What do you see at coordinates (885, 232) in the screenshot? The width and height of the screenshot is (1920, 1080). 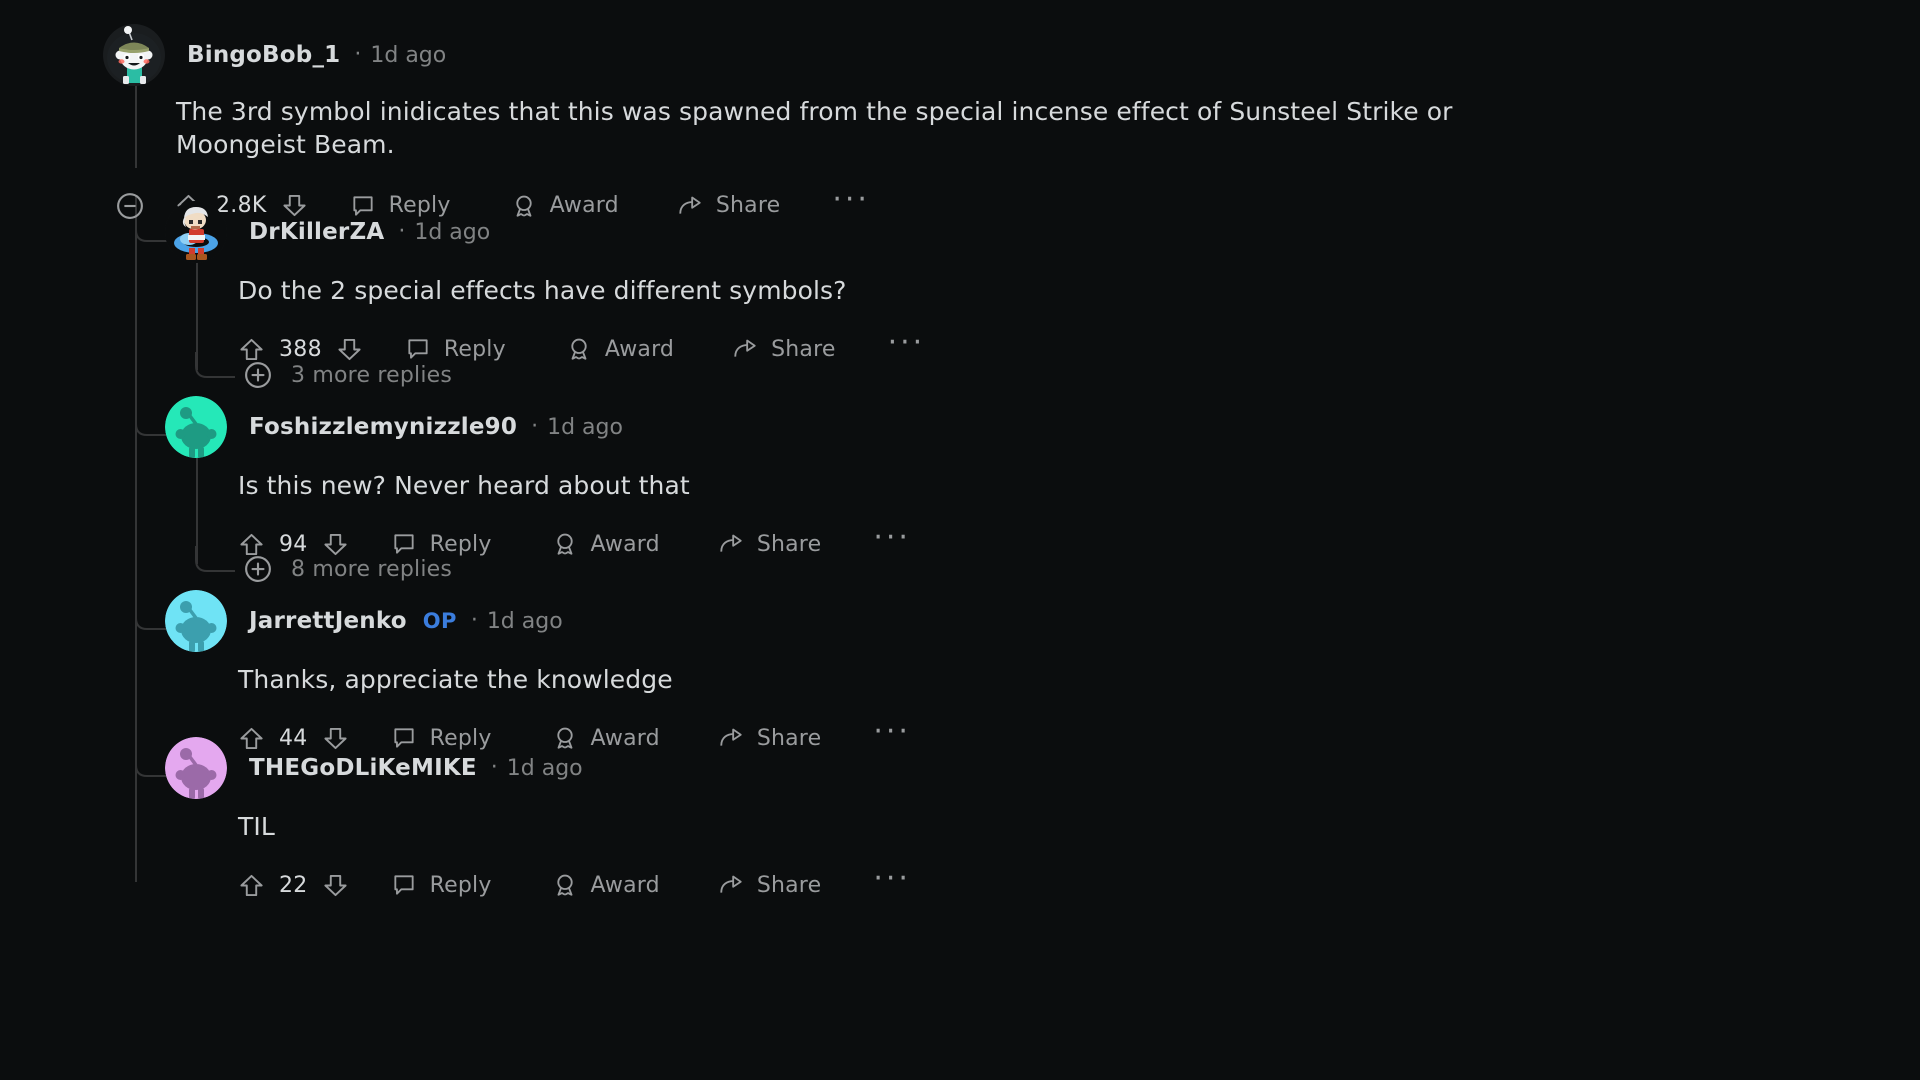 I see `comment-header: DrKillerZA · 1d ago` at bounding box center [885, 232].